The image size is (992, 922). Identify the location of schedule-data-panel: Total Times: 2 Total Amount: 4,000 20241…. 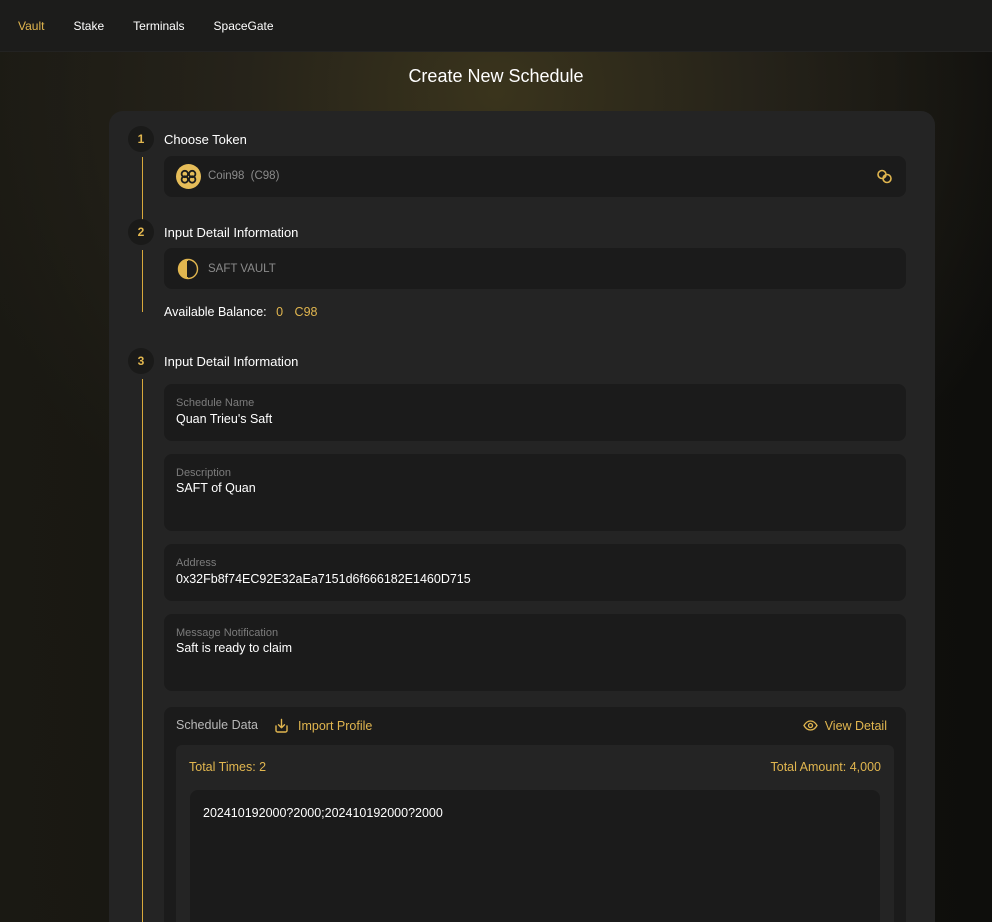
(535, 833).